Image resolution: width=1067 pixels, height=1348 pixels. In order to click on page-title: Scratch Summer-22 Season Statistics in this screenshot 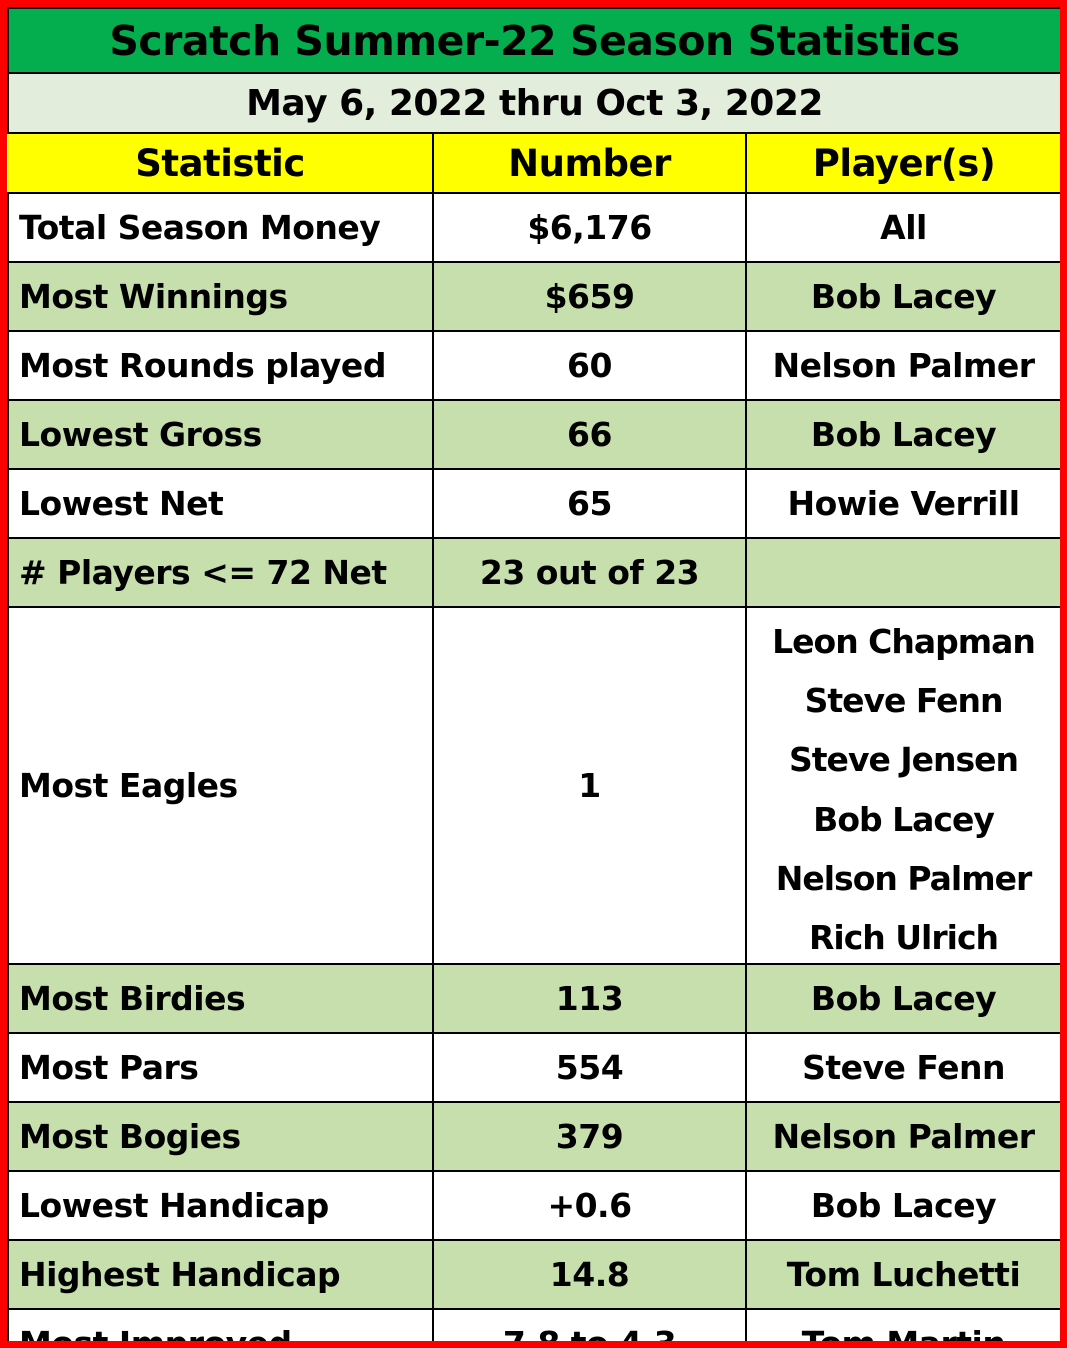, I will do `click(533, 40)`.